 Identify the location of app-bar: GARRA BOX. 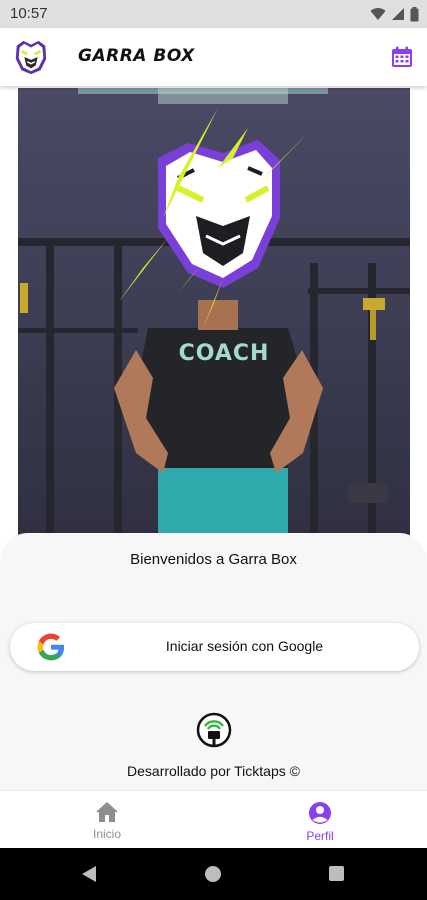
(213, 57).